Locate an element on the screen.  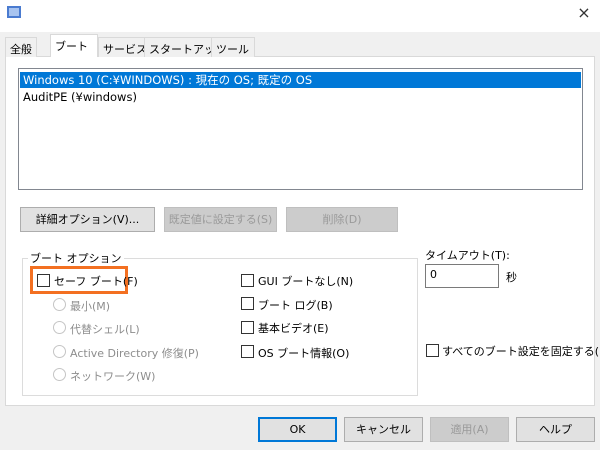
tab-tools: ツール is located at coordinates (233, 47).